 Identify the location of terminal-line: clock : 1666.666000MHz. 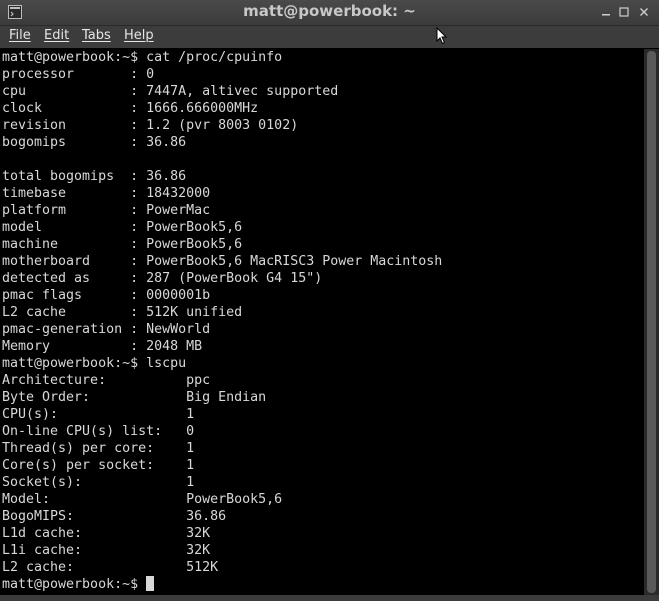
(130, 108).